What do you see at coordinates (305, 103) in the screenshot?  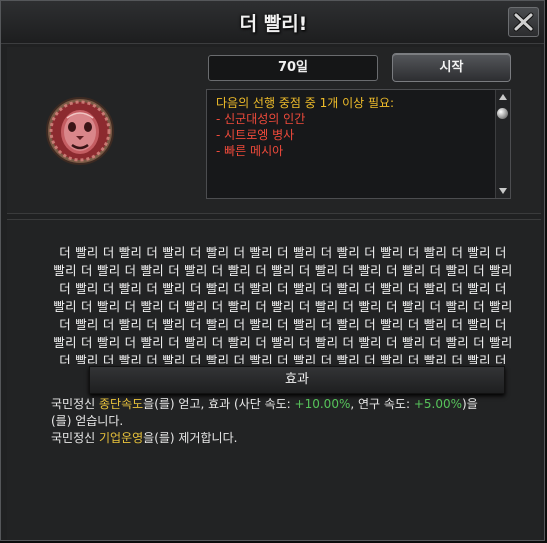 I see `prerequisite-heading: 다음의 선행 중점 중 1개 이상 필요:` at bounding box center [305, 103].